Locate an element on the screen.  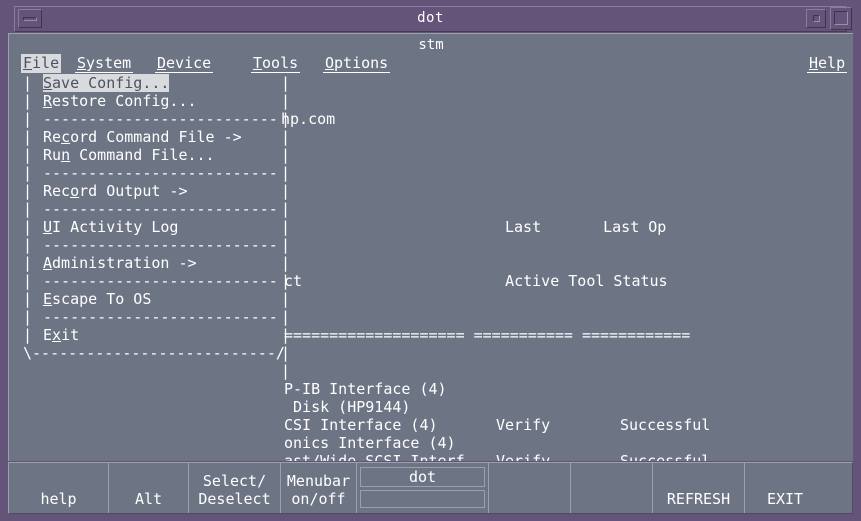
menubar-item-options-mnemonic: O is located at coordinates (330, 63).